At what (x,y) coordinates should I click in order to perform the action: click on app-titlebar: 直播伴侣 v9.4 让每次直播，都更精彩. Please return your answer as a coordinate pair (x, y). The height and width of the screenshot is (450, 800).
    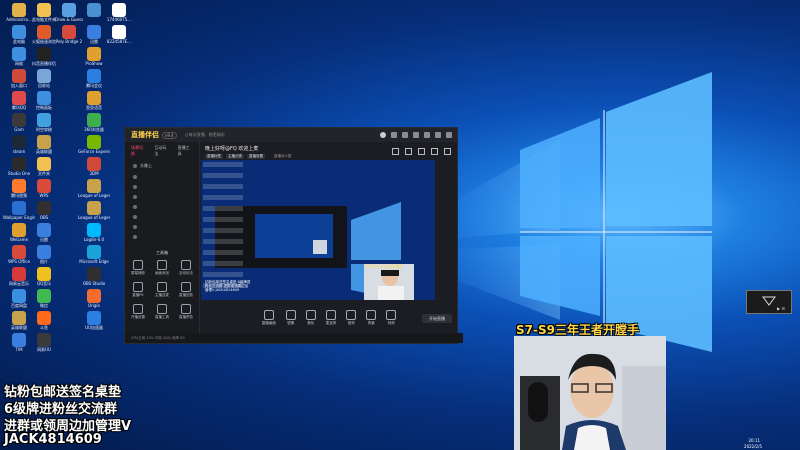
    Looking at the image, I should click on (291, 135).